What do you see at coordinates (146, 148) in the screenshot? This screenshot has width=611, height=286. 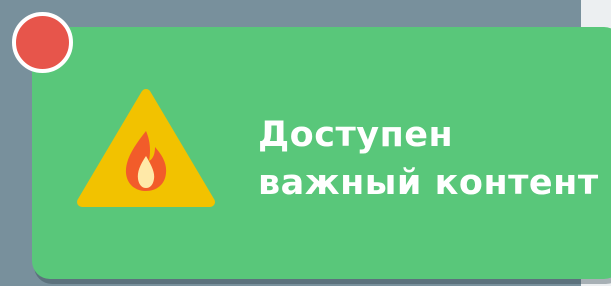 I see `warning-fire-icon` at bounding box center [146, 148].